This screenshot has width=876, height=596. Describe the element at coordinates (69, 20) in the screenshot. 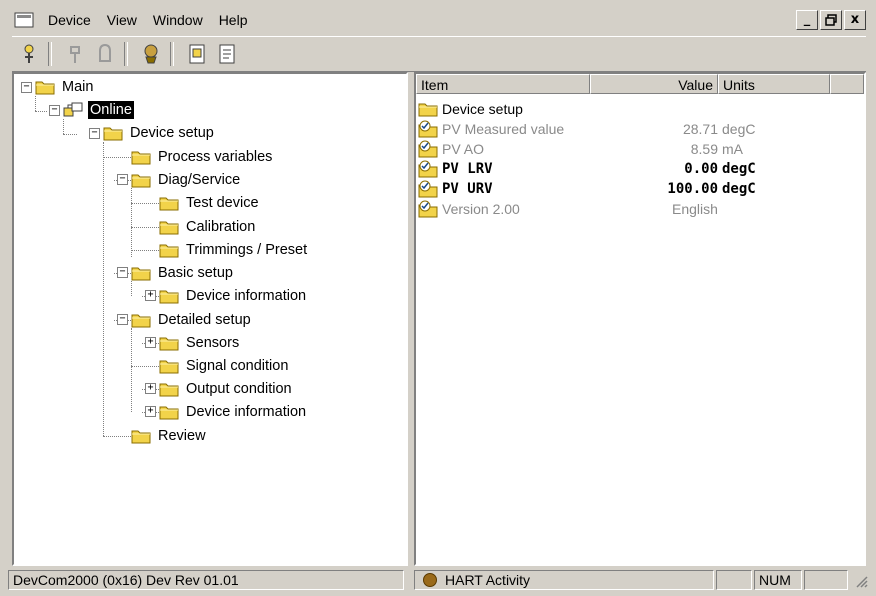

I see `menu-device: Device` at that location.